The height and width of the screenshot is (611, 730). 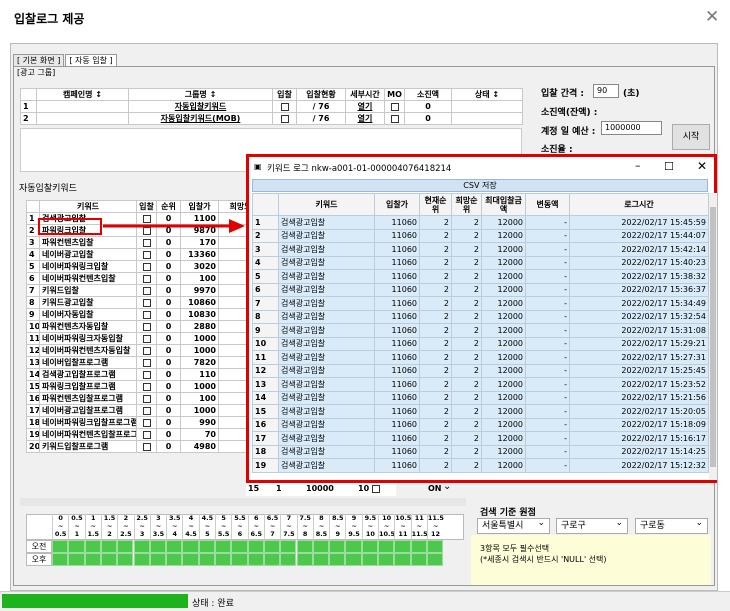 What do you see at coordinates (88, 254) in the screenshot?
I see `keyword-name: 네이버광고입찰` at bounding box center [88, 254].